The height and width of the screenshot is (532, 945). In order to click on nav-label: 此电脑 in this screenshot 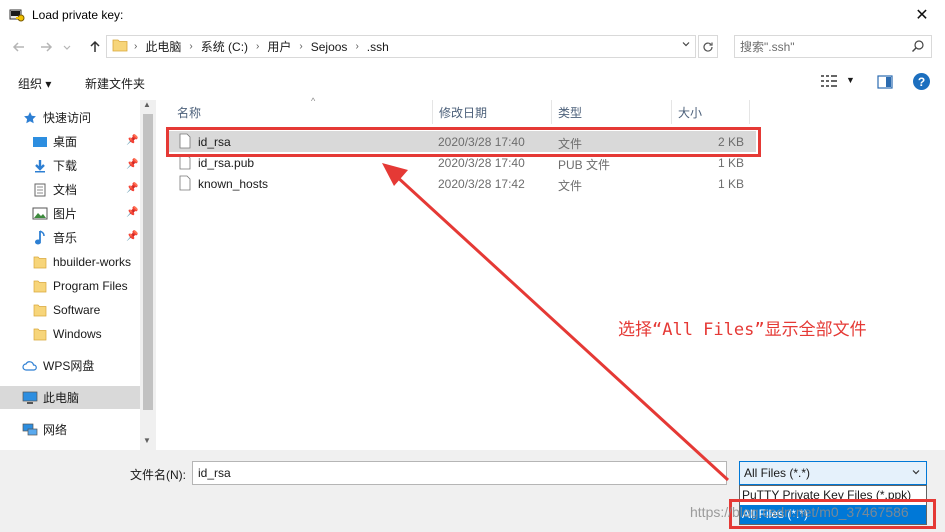, I will do `click(61, 398)`.